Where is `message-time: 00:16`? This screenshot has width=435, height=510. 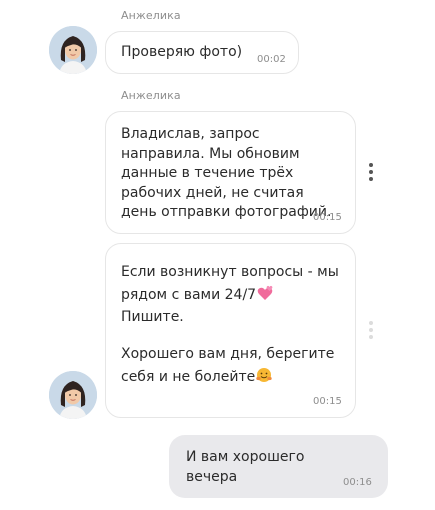 message-time: 00:16 is located at coordinates (357, 482).